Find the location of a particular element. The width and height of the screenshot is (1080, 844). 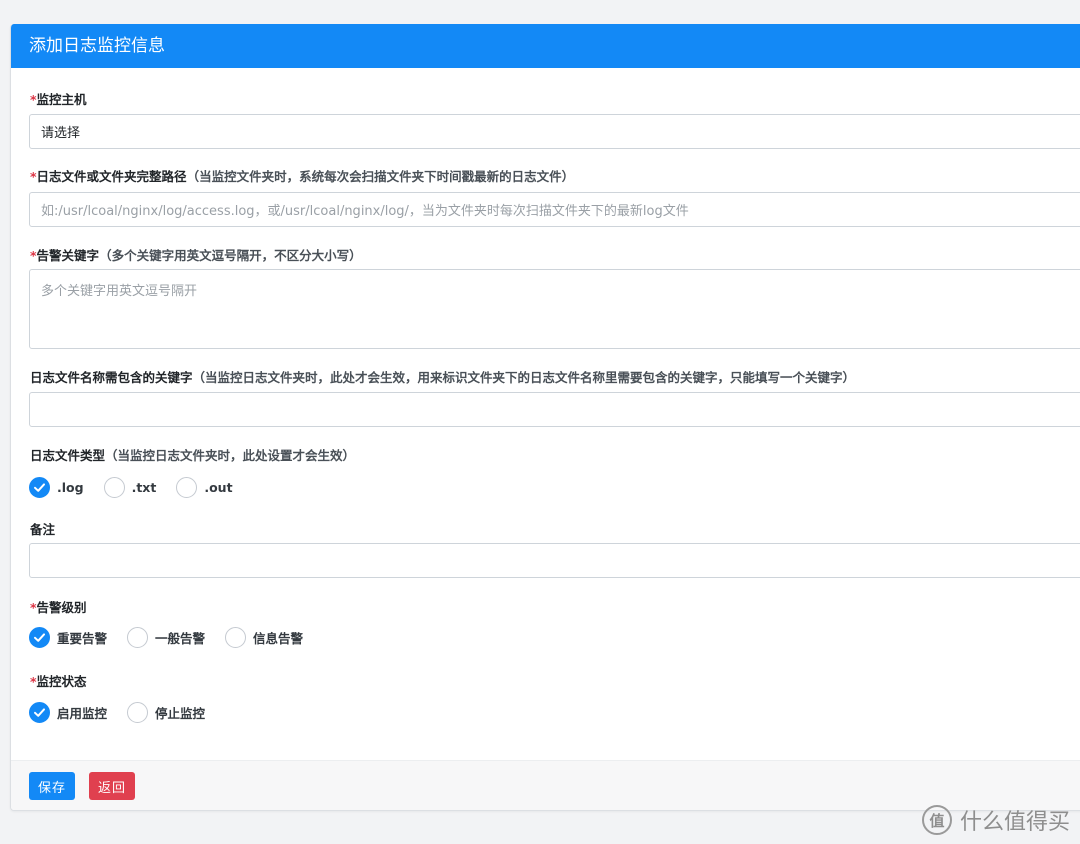

keywords-textarea: 多个关键字用英文逗号隔开 is located at coordinates (554, 309).